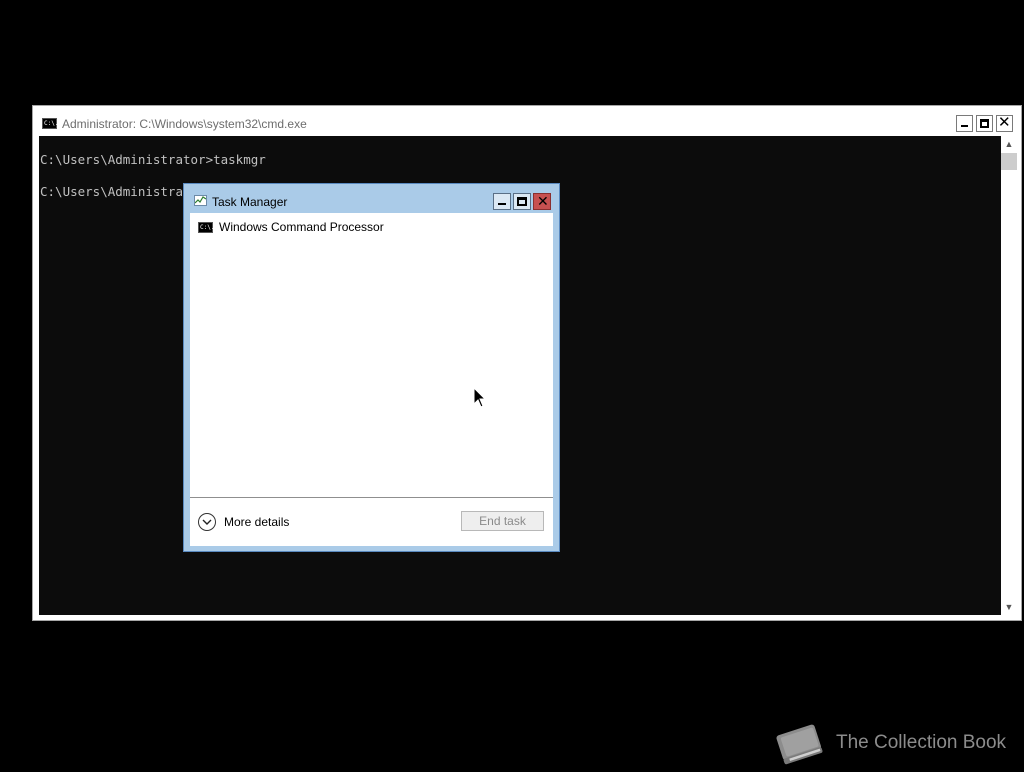 The width and height of the screenshot is (1024, 772). What do you see at coordinates (921, 742) in the screenshot?
I see `watermark-text: The Collection Book` at bounding box center [921, 742].